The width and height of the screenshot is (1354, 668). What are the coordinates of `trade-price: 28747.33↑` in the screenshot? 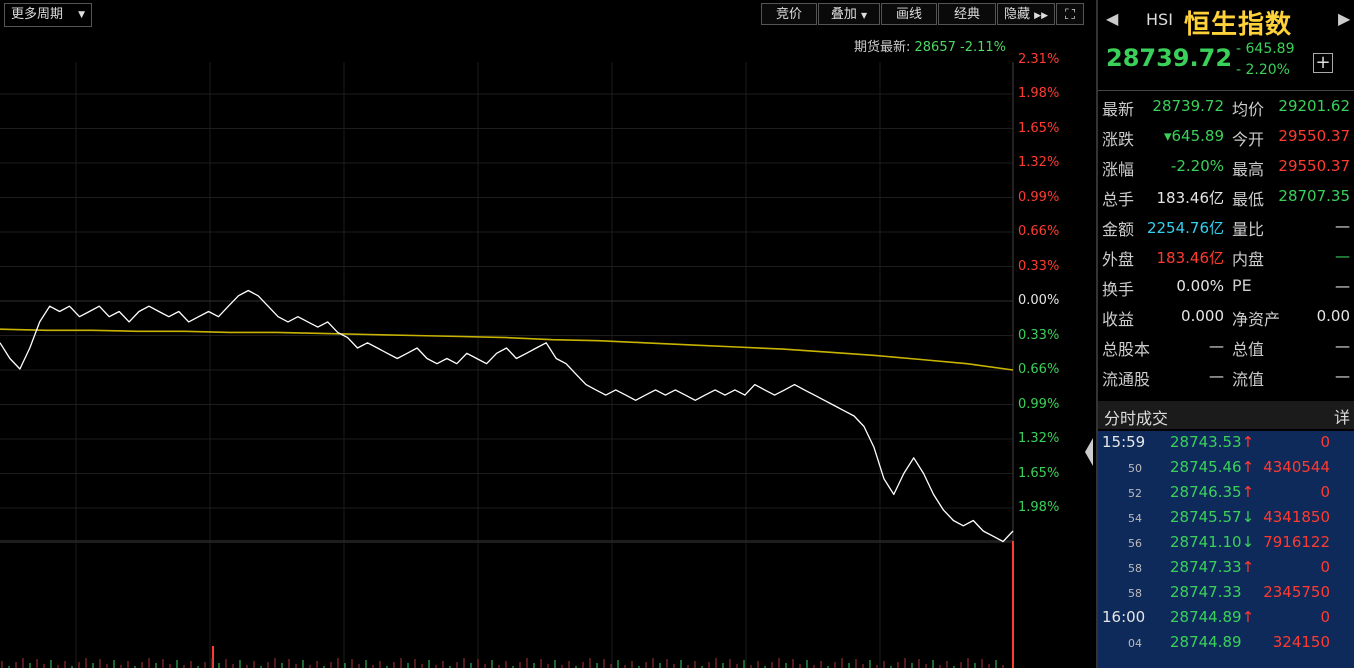 It's located at (1212, 567).